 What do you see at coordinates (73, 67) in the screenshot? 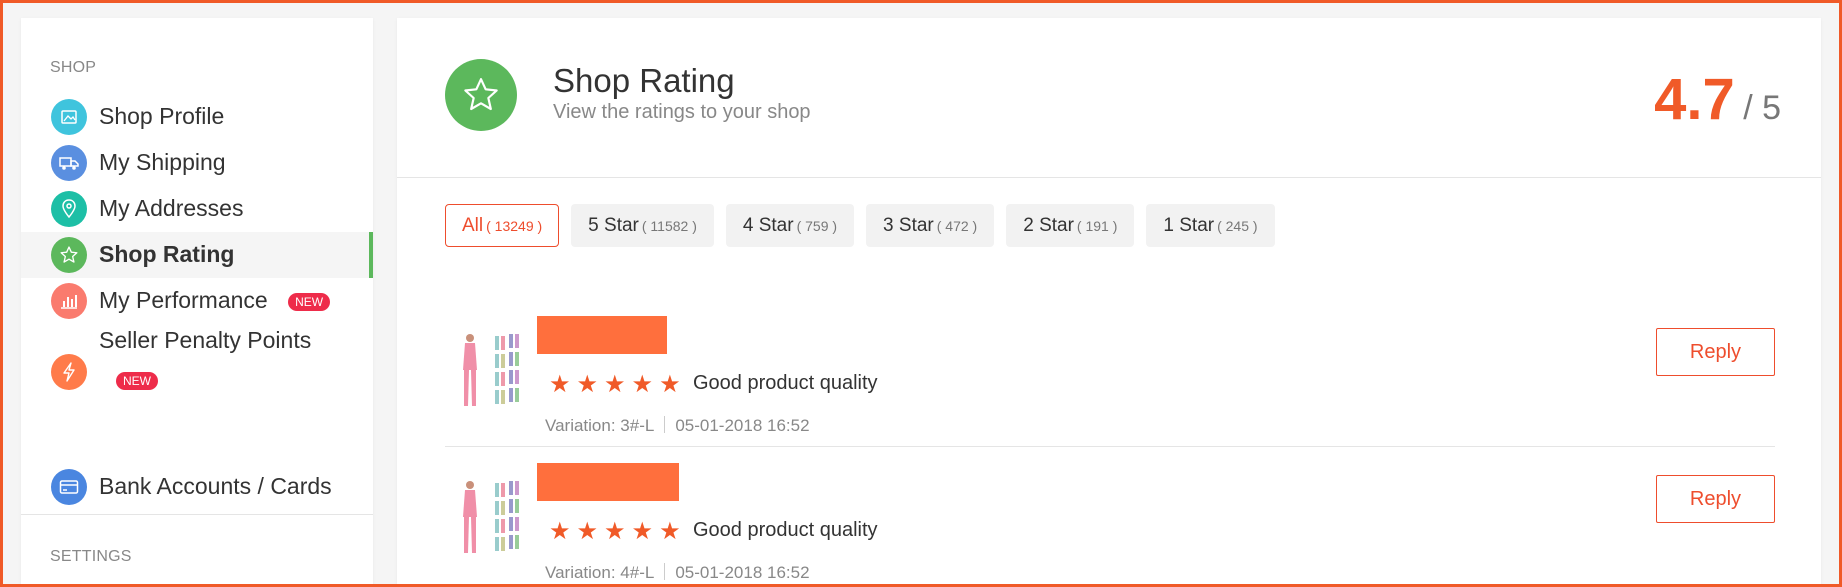
I see `sidebar-section-shop: SHOP` at bounding box center [73, 67].